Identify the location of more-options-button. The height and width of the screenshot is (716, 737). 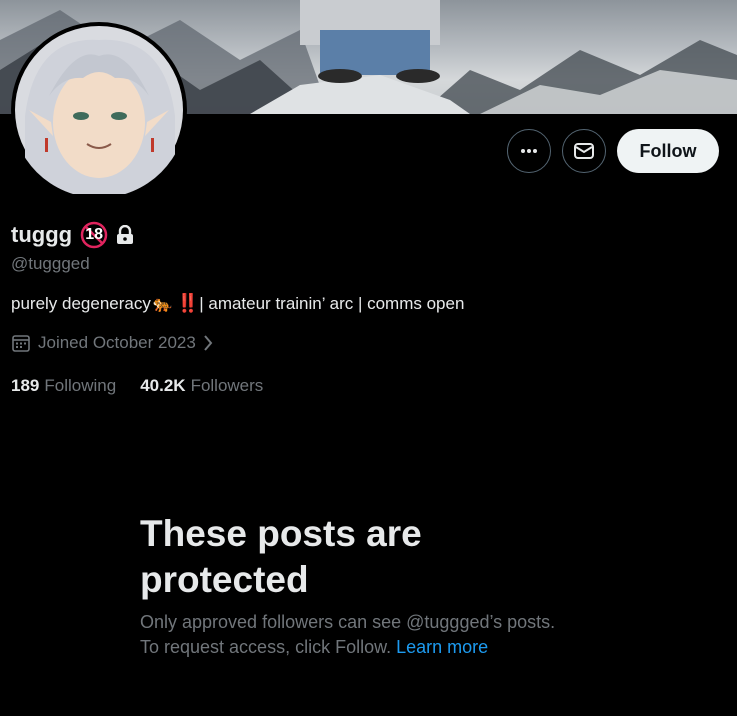
(529, 151).